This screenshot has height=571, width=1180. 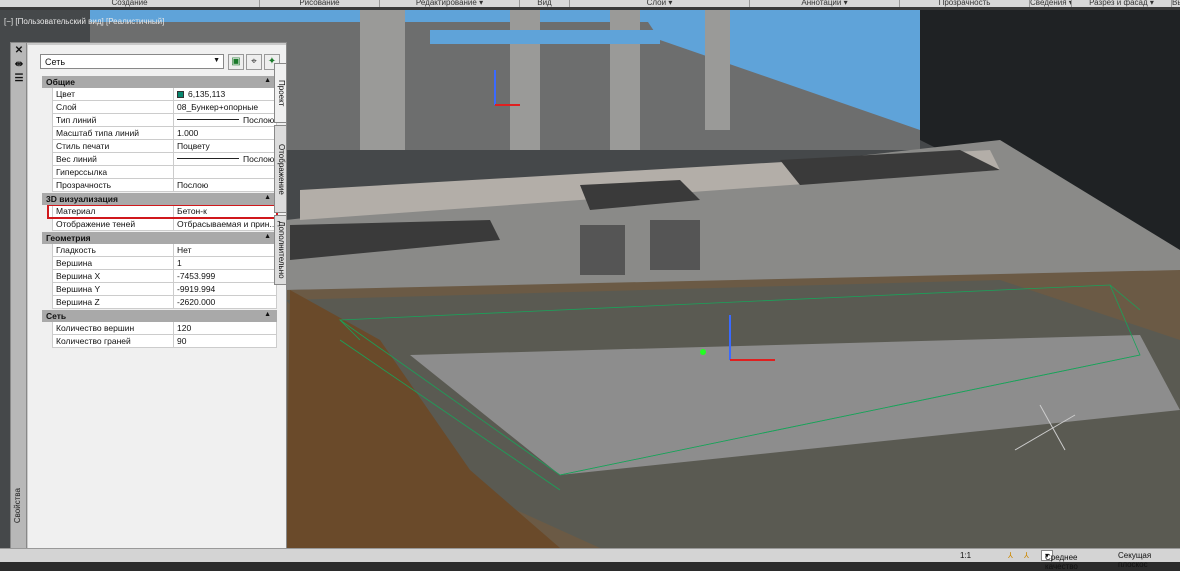 What do you see at coordinates (19, 51) in the screenshot?
I see `close-icon: ✕` at bounding box center [19, 51].